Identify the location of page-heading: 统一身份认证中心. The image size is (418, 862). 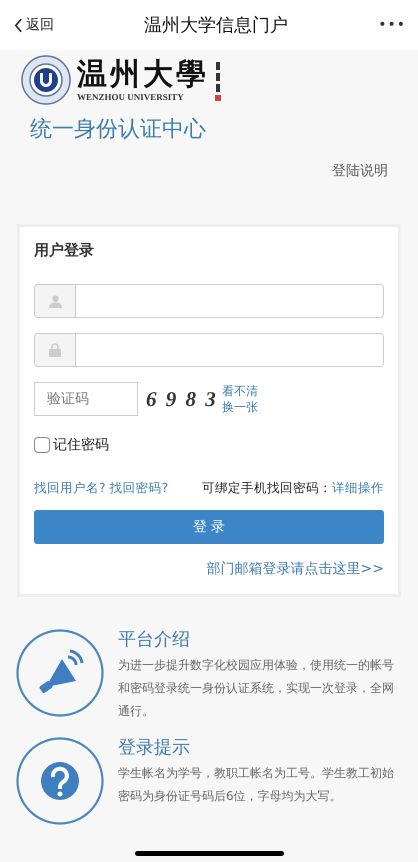
(118, 130).